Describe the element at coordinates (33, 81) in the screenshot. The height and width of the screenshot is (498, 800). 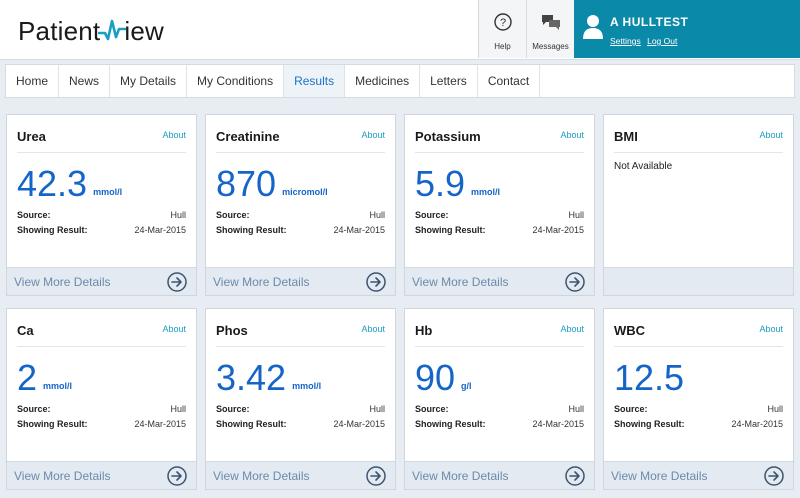
I see `nav-home: Home` at that location.